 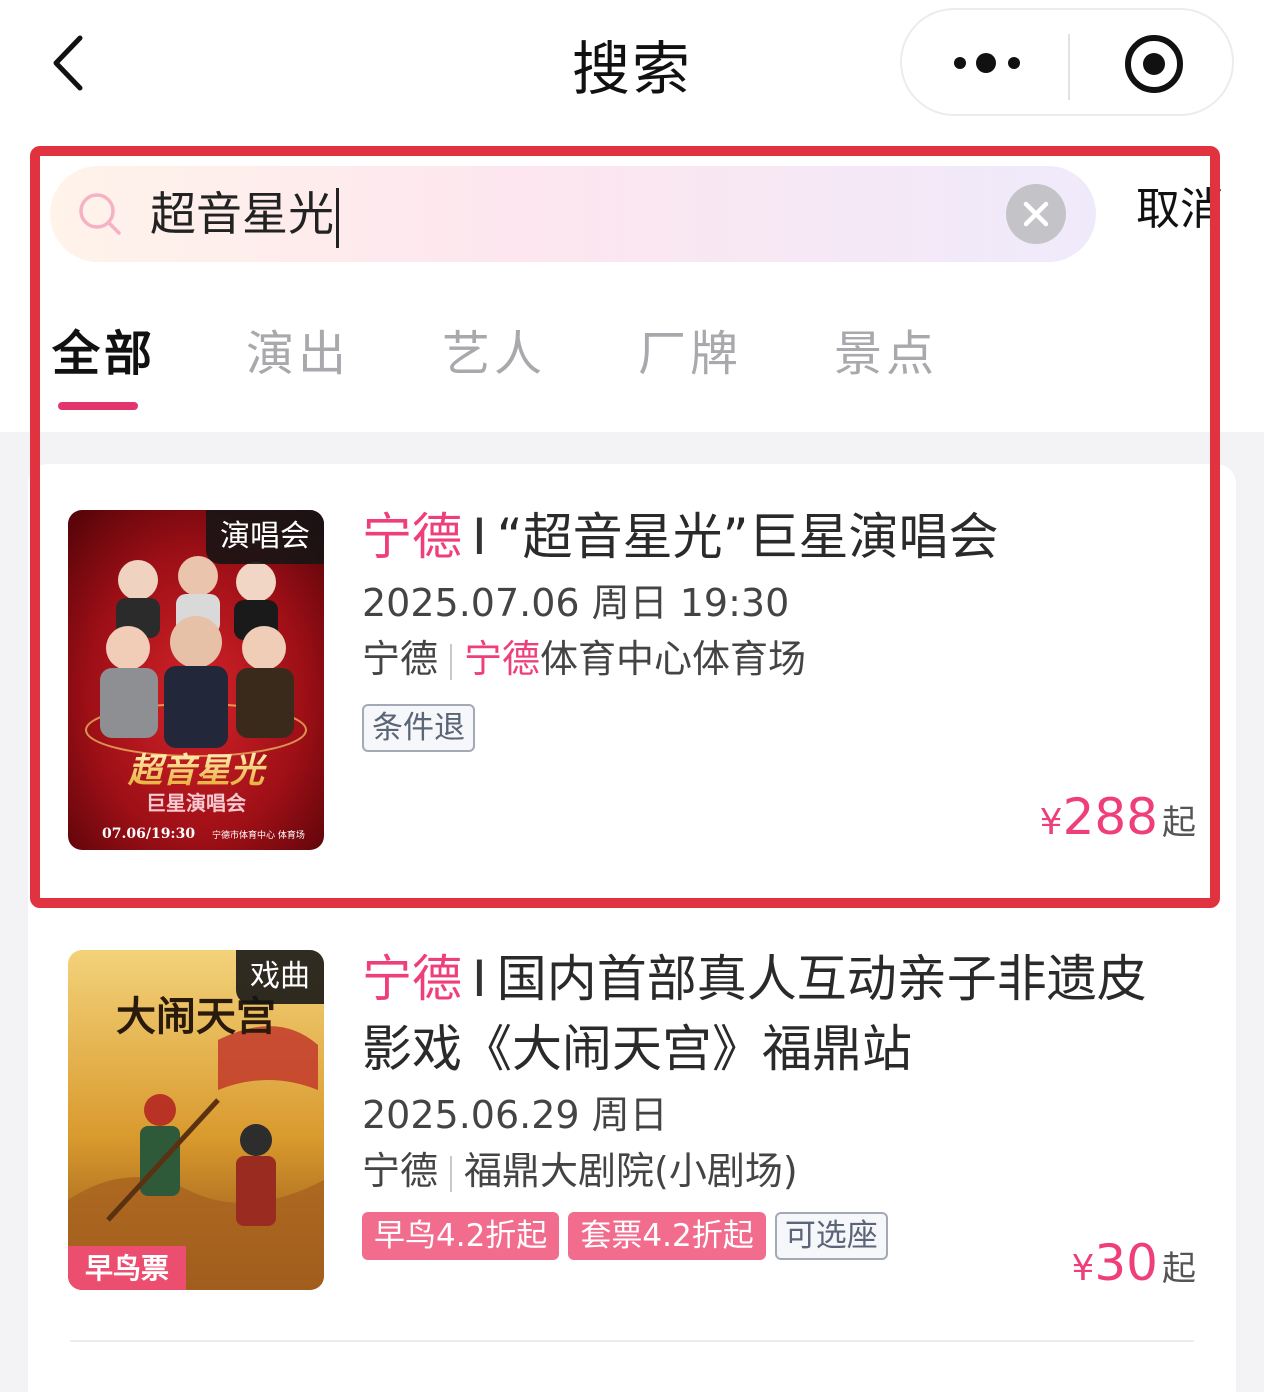 I want to click on search-icon, so click(x=100, y=214).